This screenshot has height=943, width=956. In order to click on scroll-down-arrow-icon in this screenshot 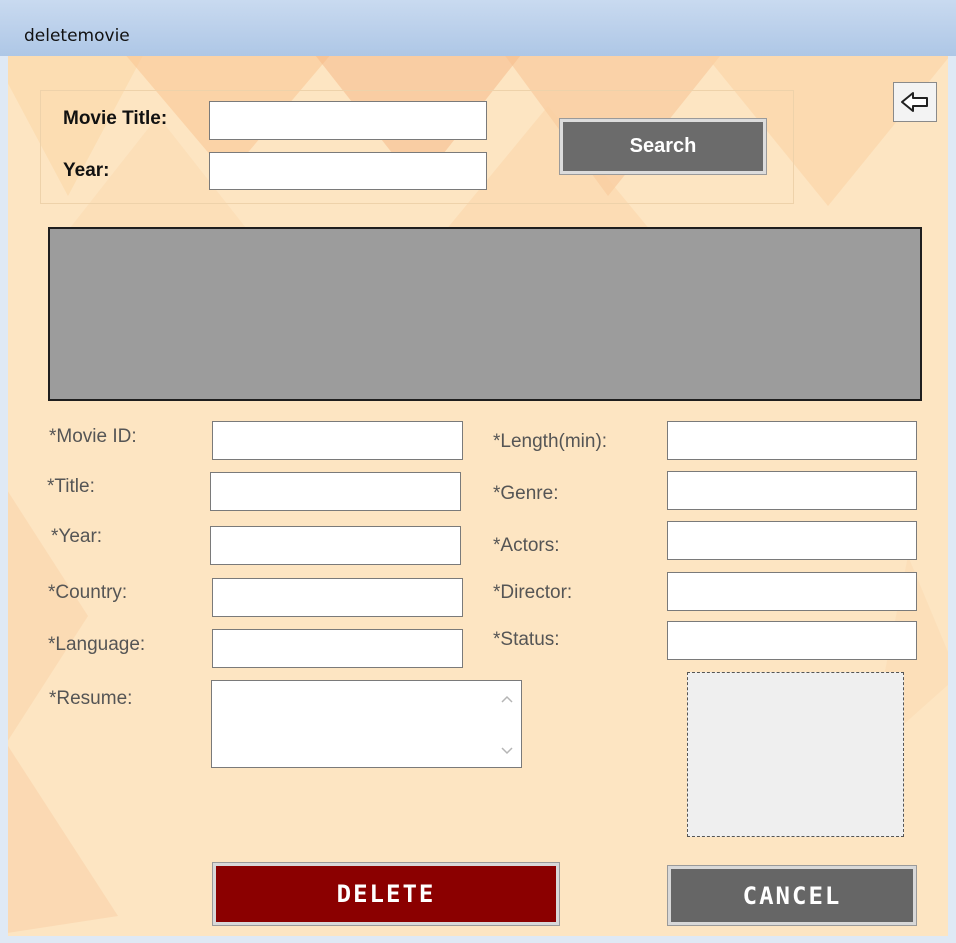, I will do `click(507, 751)`.